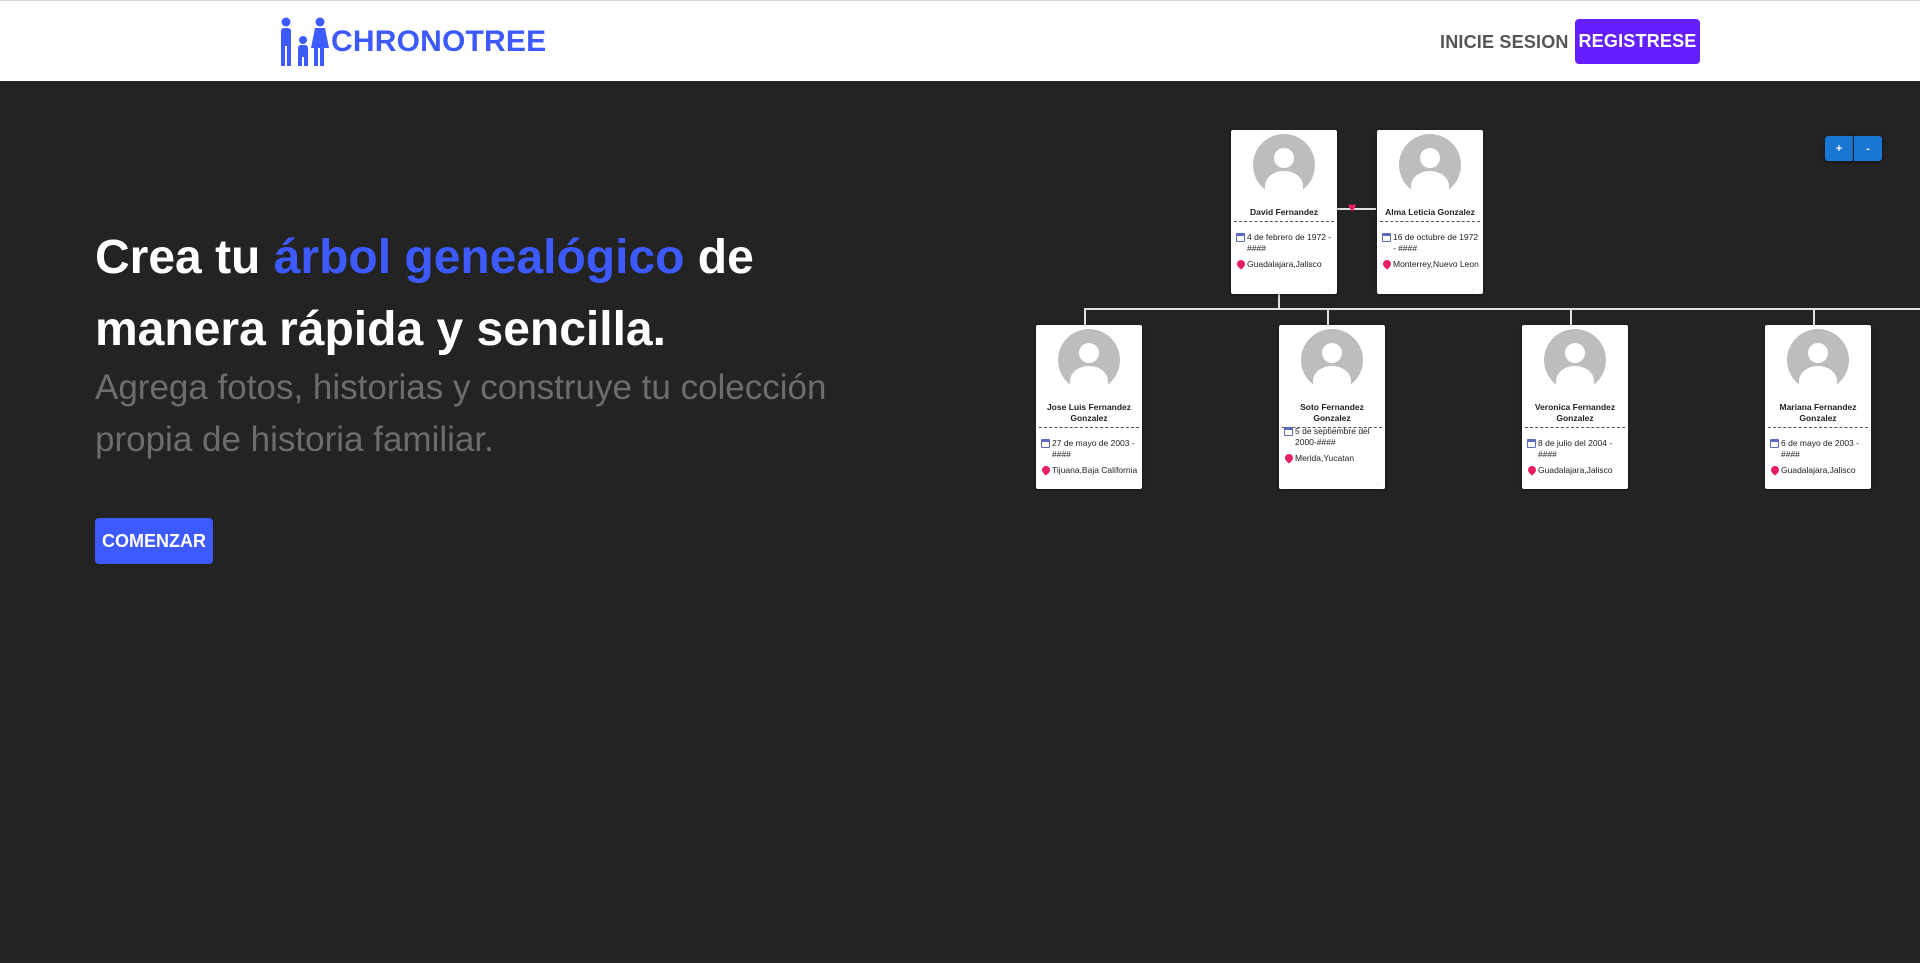 The height and width of the screenshot is (963, 1920). I want to click on zoom-controls: + -, so click(1853, 148).